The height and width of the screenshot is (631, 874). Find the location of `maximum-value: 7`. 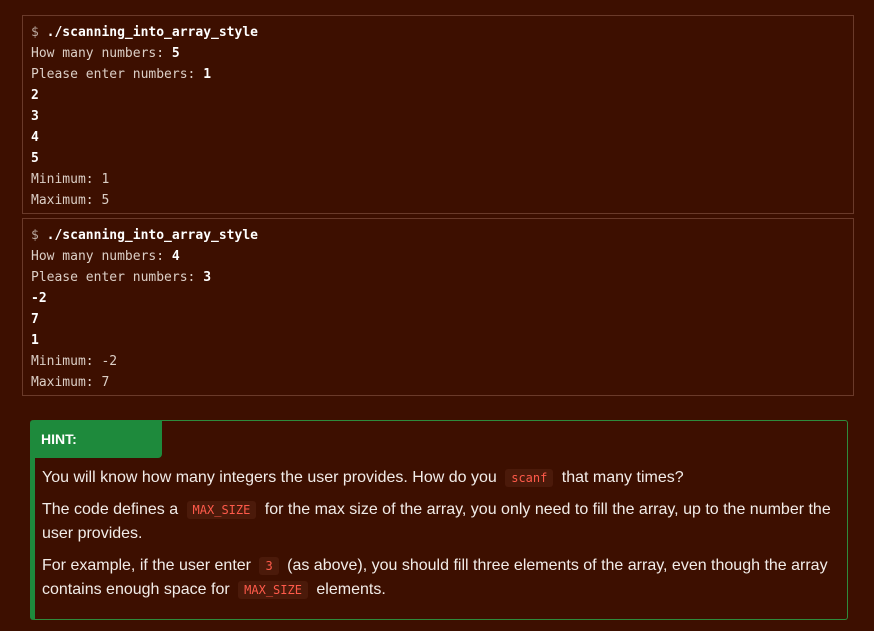

maximum-value: 7 is located at coordinates (105, 382).